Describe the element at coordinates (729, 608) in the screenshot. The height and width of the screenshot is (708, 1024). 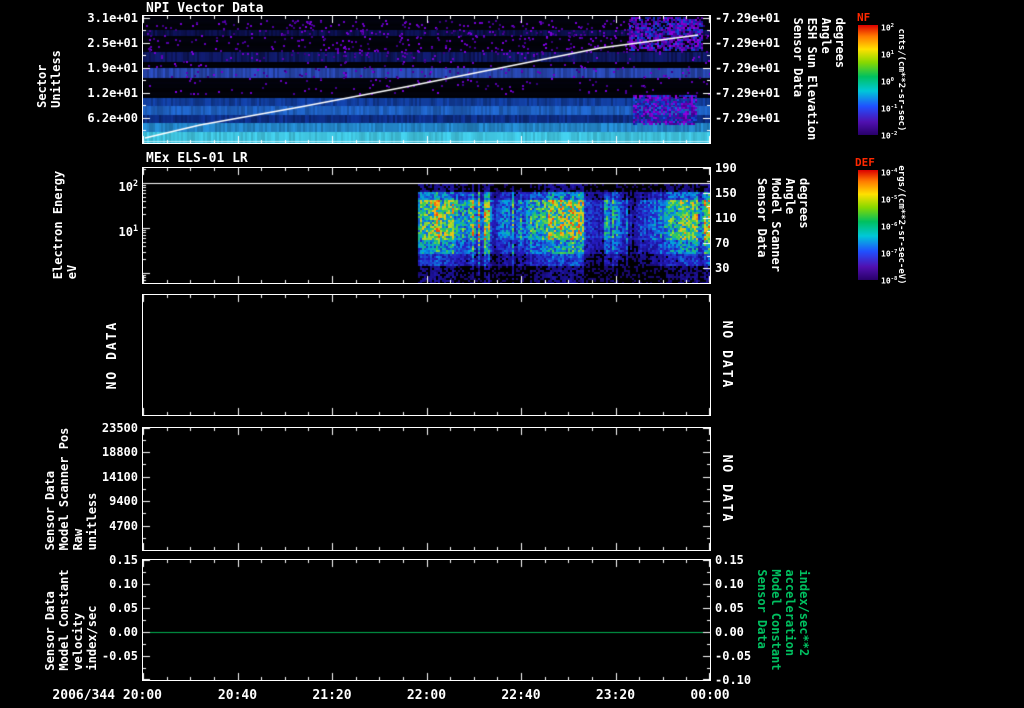
I see `p5-right-tick: 0.05` at that location.